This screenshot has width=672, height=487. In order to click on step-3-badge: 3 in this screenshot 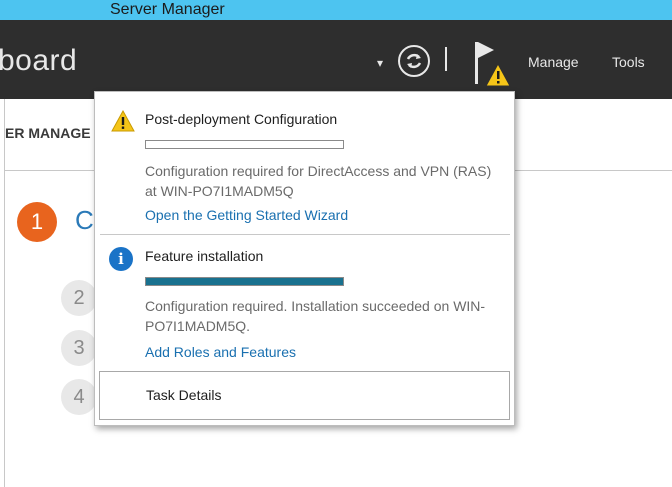, I will do `click(79, 348)`.